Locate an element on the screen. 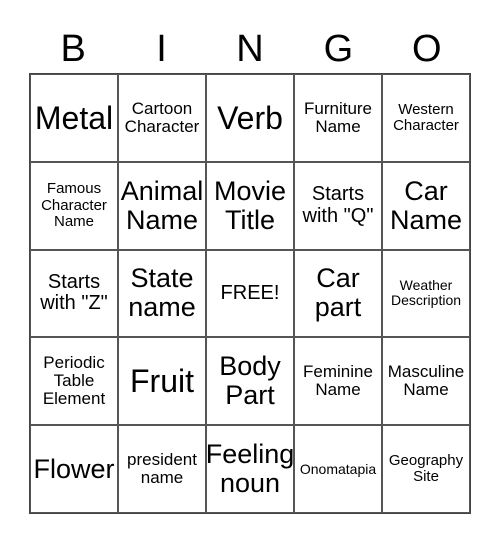 This screenshot has height=544, width=500. bingo-cell-label: Metal is located at coordinates (74, 117).